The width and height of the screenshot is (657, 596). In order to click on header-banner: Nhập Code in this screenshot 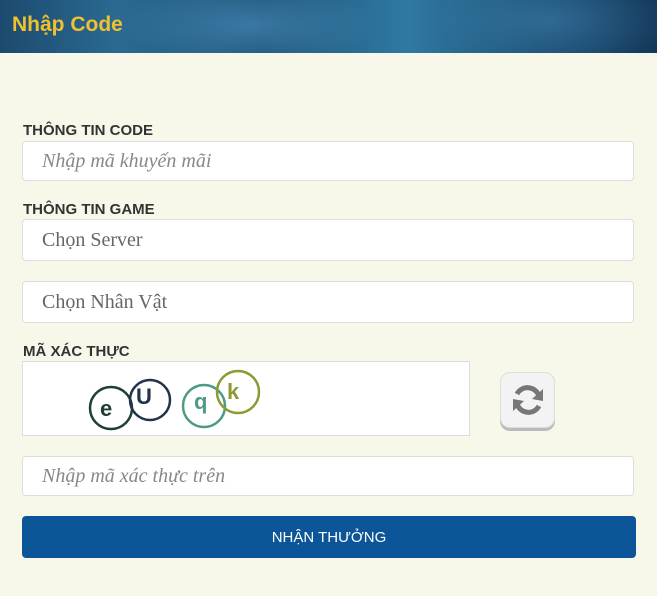, I will do `click(328, 26)`.